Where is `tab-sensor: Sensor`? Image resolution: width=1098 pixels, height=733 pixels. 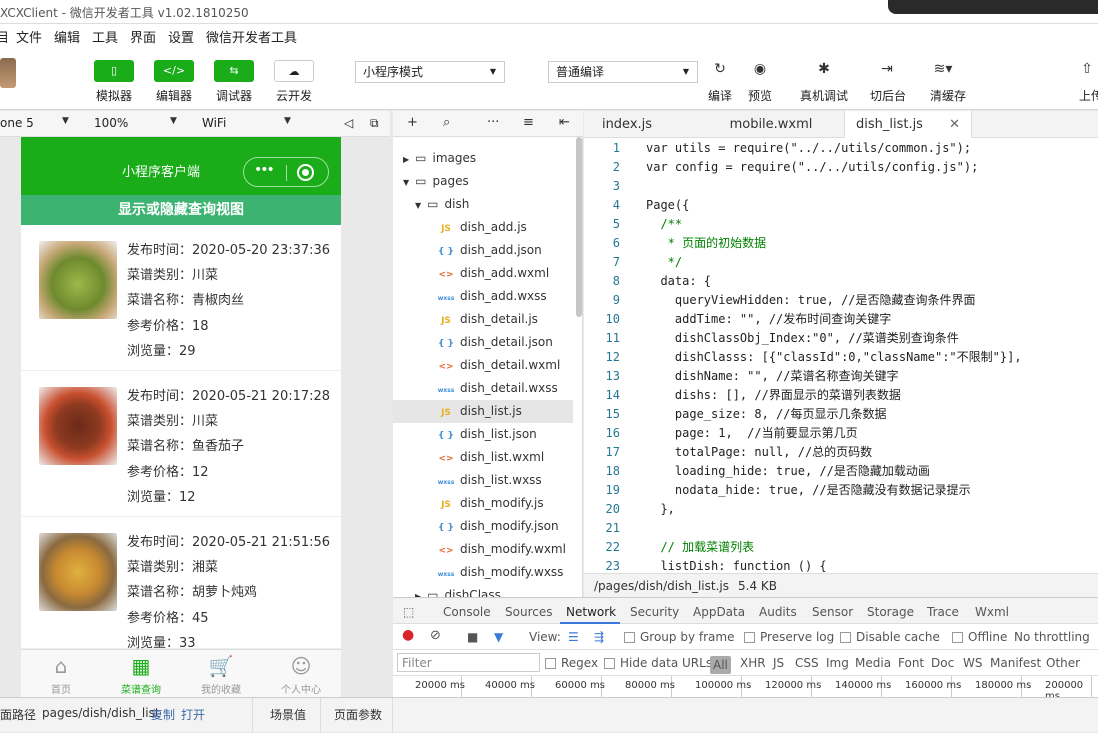 tab-sensor: Sensor is located at coordinates (832, 612).